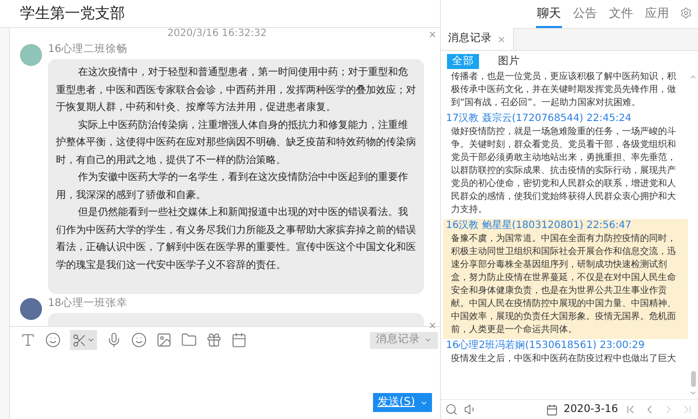 The image size is (698, 419). What do you see at coordinates (28, 340) in the screenshot?
I see `font-icon` at bounding box center [28, 340].